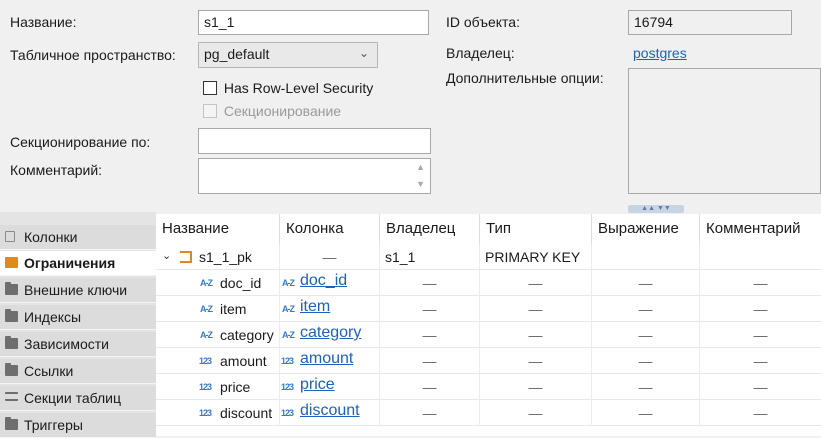 The image size is (821, 438). I want to click on scroll-down-icon: ▼, so click(420, 184).